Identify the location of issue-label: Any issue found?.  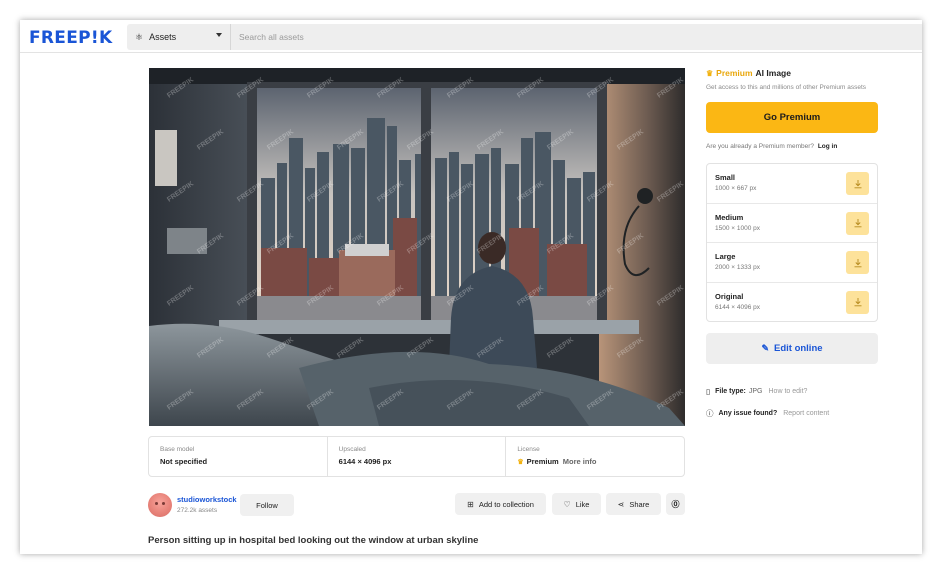
(748, 413).